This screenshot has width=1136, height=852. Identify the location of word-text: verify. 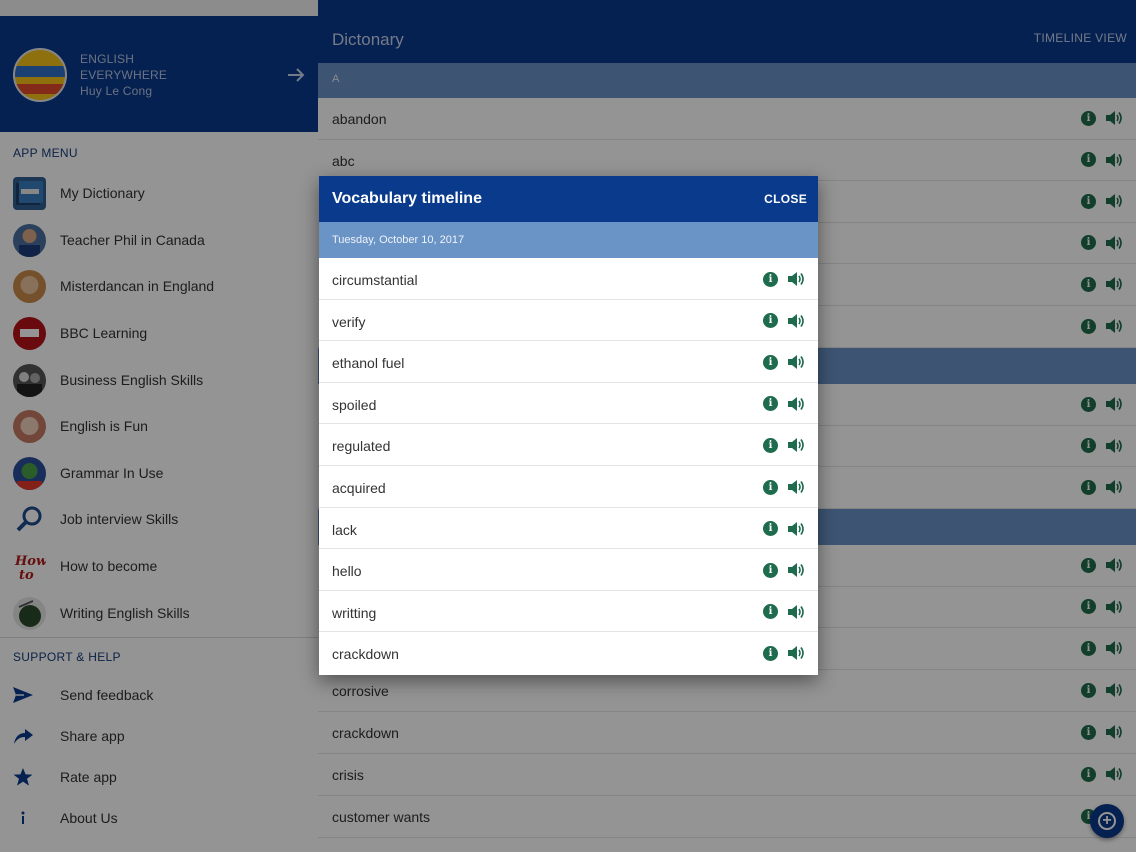
(349, 321).